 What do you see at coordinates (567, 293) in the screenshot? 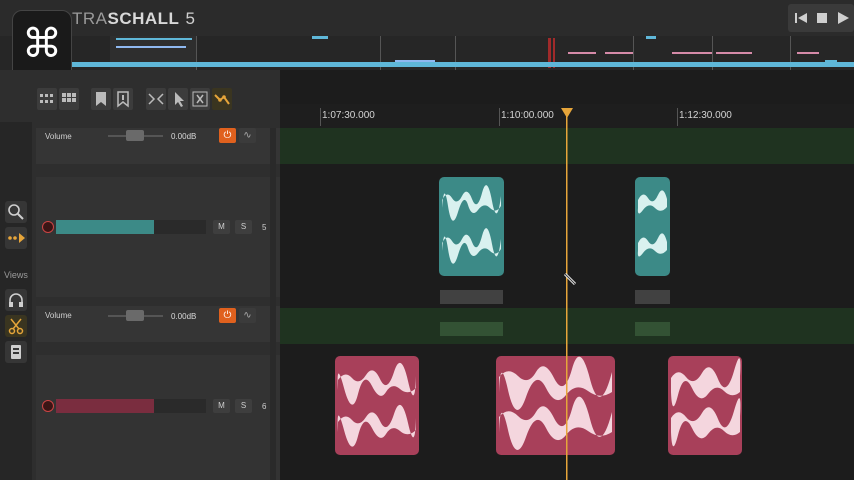
I see `playhead` at bounding box center [567, 293].